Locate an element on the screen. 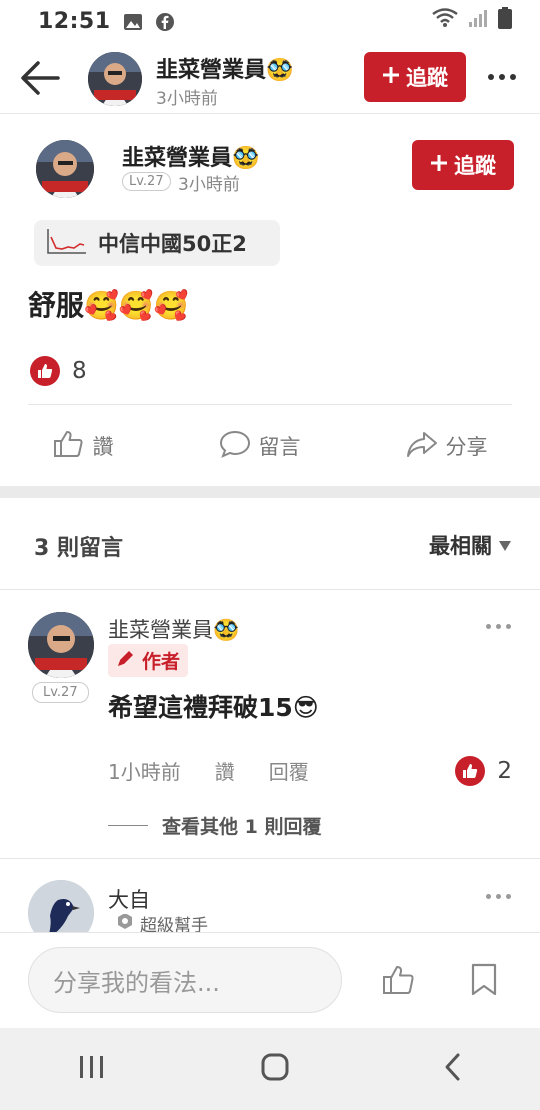  top-bar: 韭菜營業員🥸 3小時前 追蹤 is located at coordinates (270, 78).